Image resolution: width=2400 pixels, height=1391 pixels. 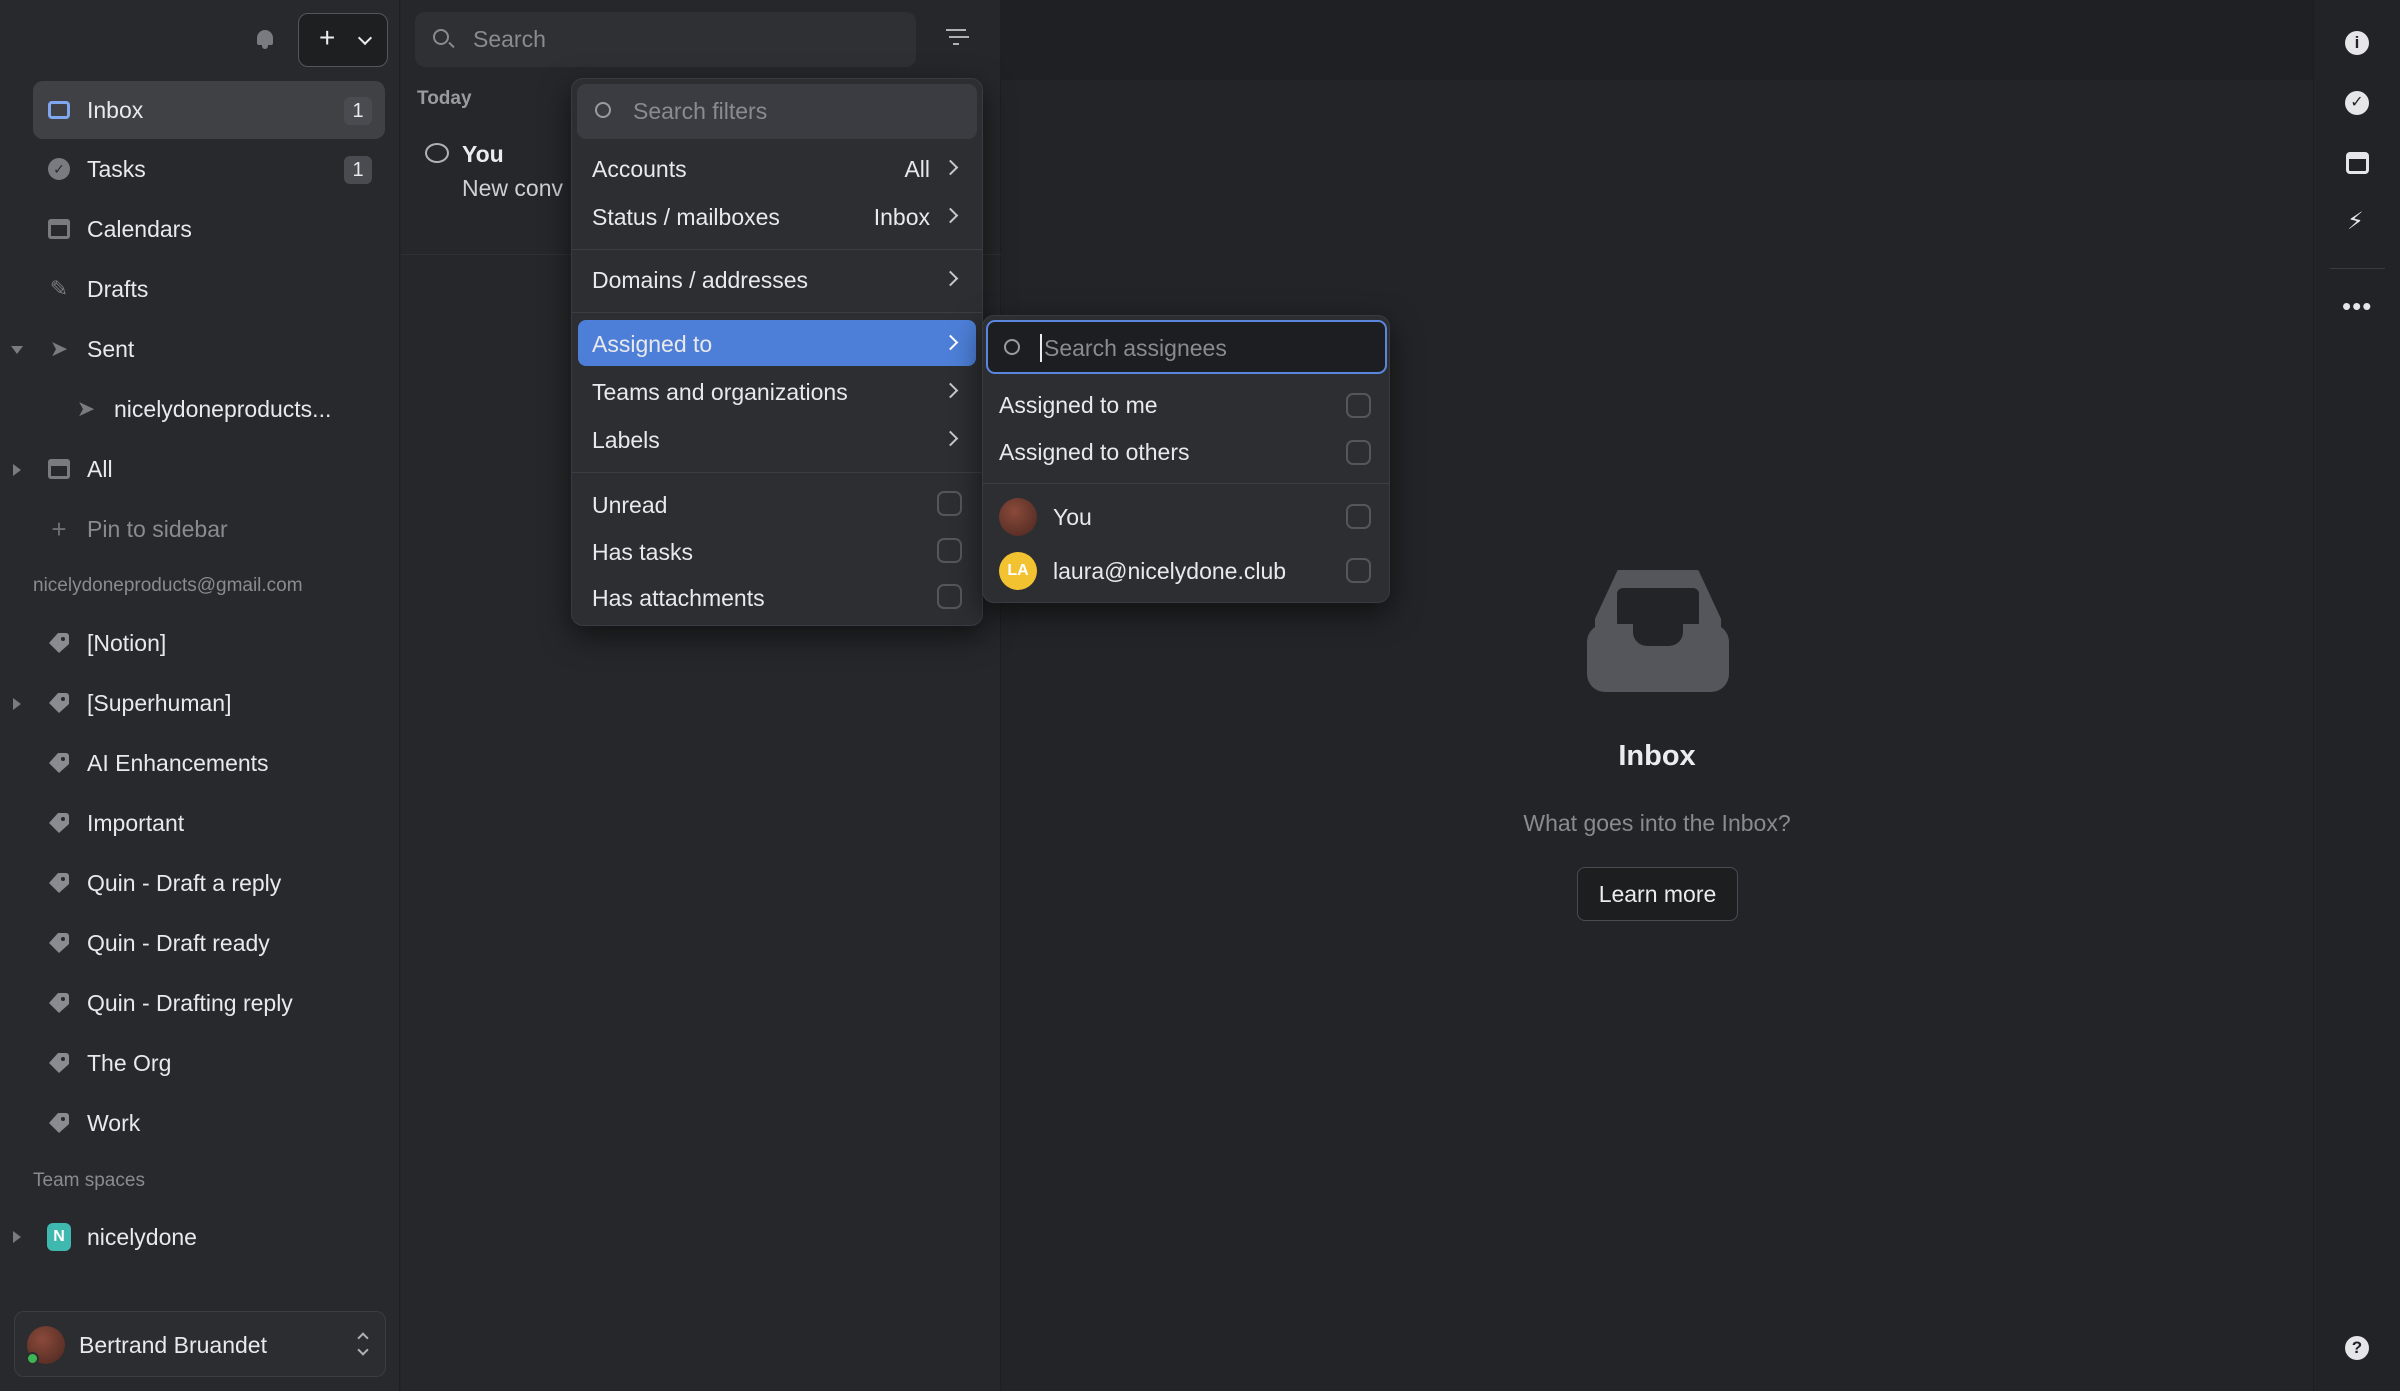 What do you see at coordinates (1358, 516) in the screenshot?
I see `you-checkbox` at bounding box center [1358, 516].